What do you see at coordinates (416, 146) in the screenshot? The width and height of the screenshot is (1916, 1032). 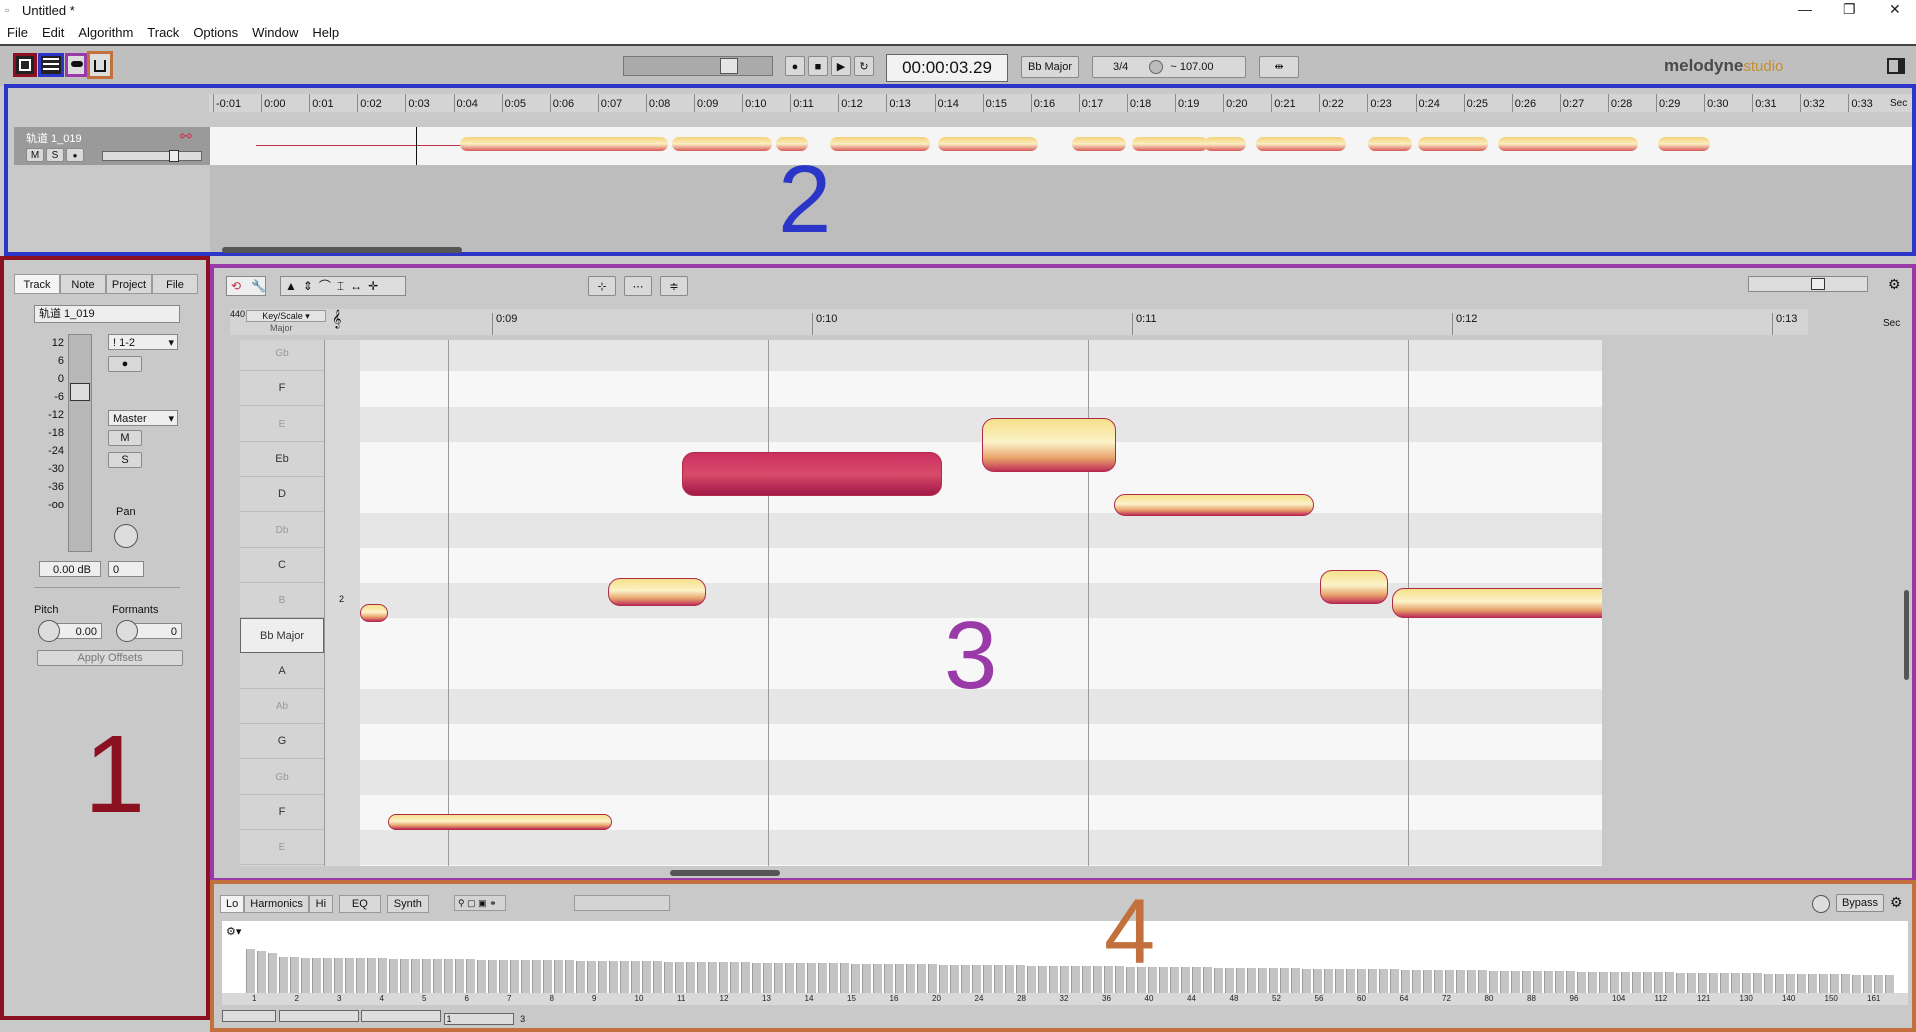 I see `playhead` at bounding box center [416, 146].